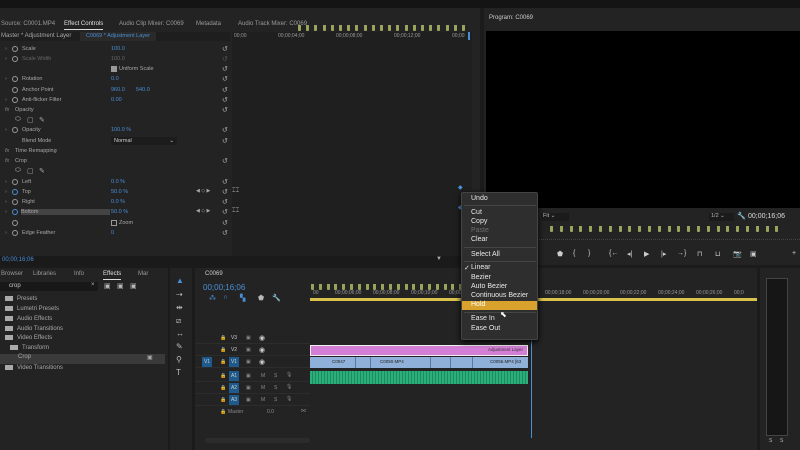  What do you see at coordinates (84, 25) in the screenshot?
I see `tab-effect-controls: Effect Controls` at bounding box center [84, 25].